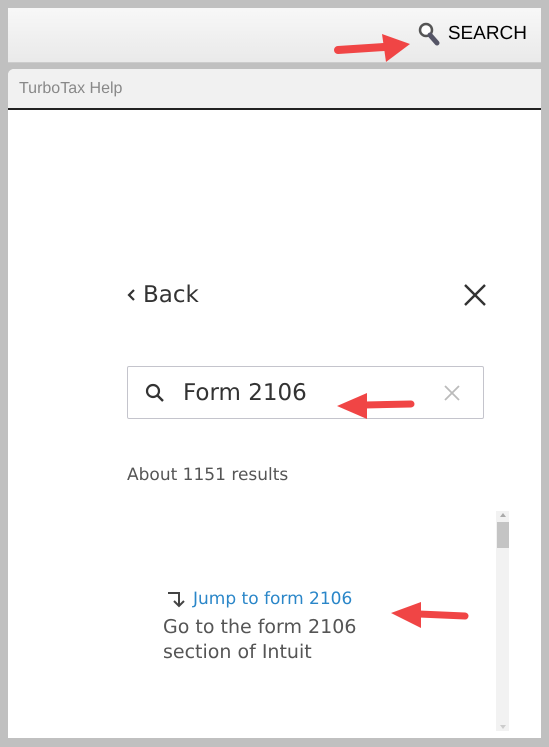 Image resolution: width=549 pixels, height=747 pixels. Describe the element at coordinates (472, 34) in the screenshot. I see `search-button: SEARCH` at that location.